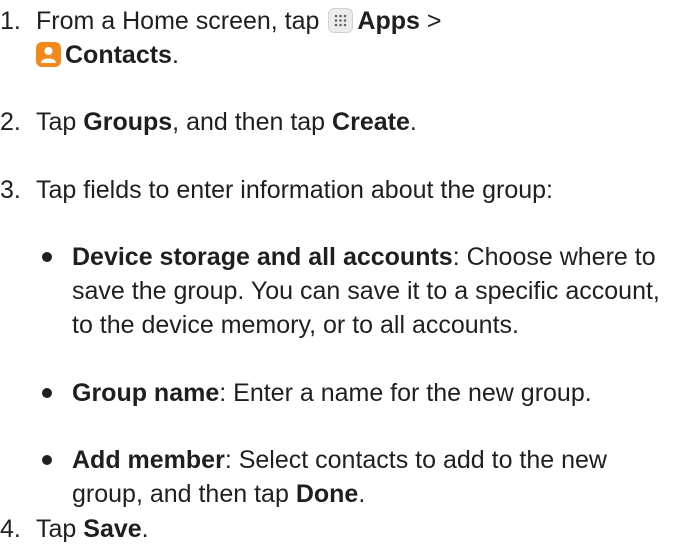 Image resolution: width=675 pixels, height=551 pixels. What do you see at coordinates (48, 54) in the screenshot?
I see `contacts-person-icon` at bounding box center [48, 54].